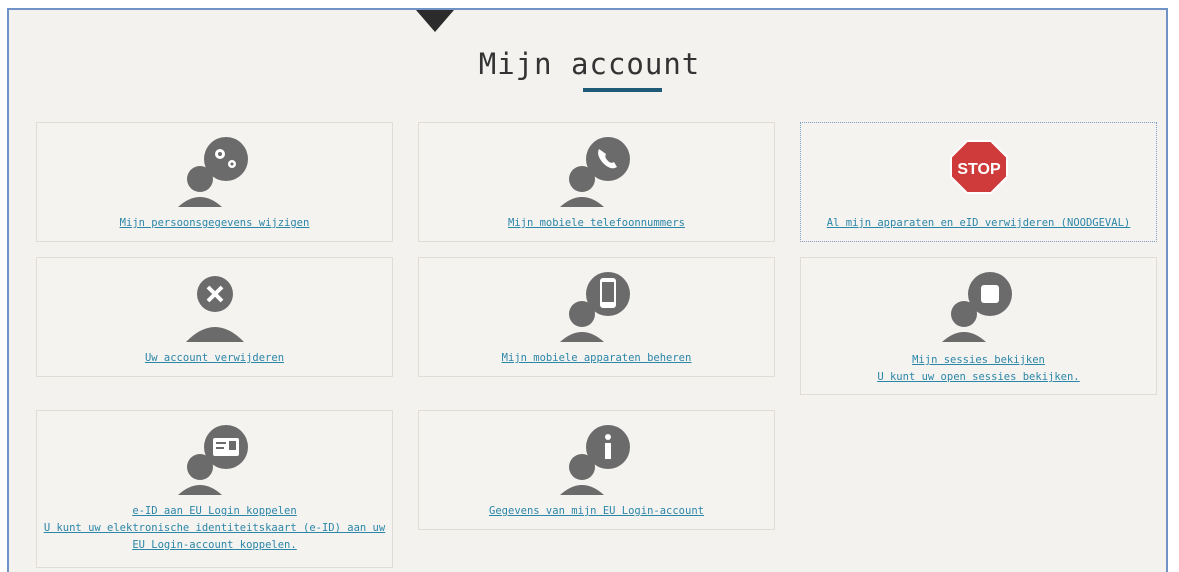 This screenshot has height=572, width=1179. I want to click on tile-account-details: Gegevens van mijn EU Login-account, so click(596, 470).